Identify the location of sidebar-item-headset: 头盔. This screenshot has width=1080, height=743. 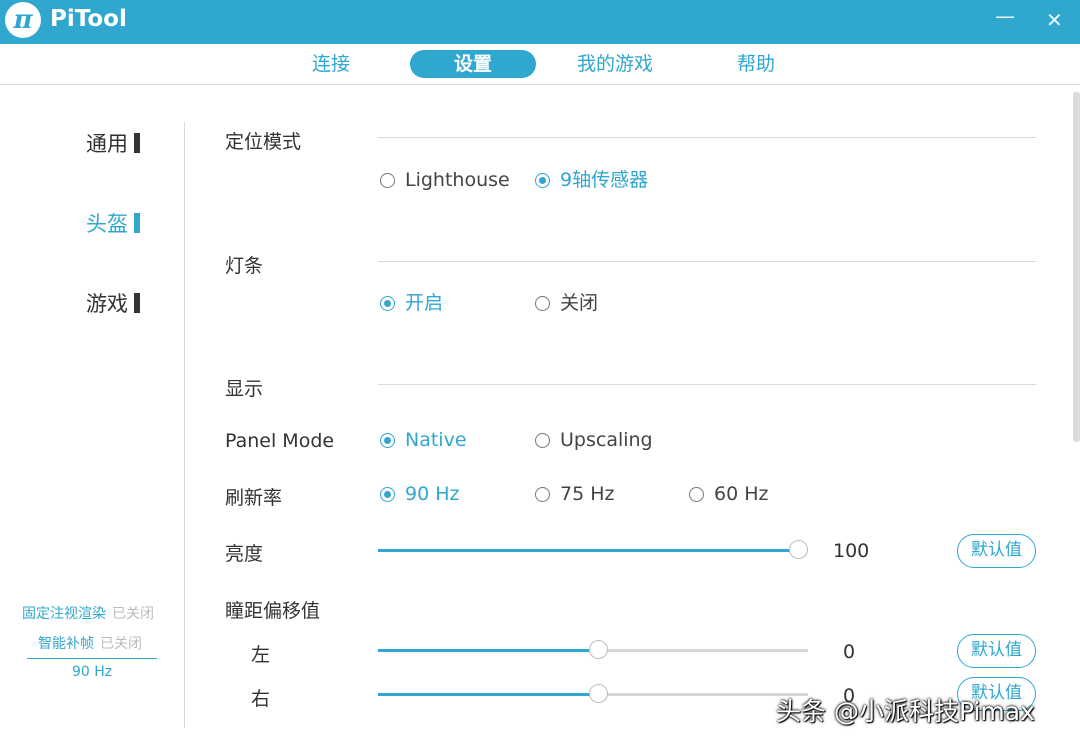
(113, 223).